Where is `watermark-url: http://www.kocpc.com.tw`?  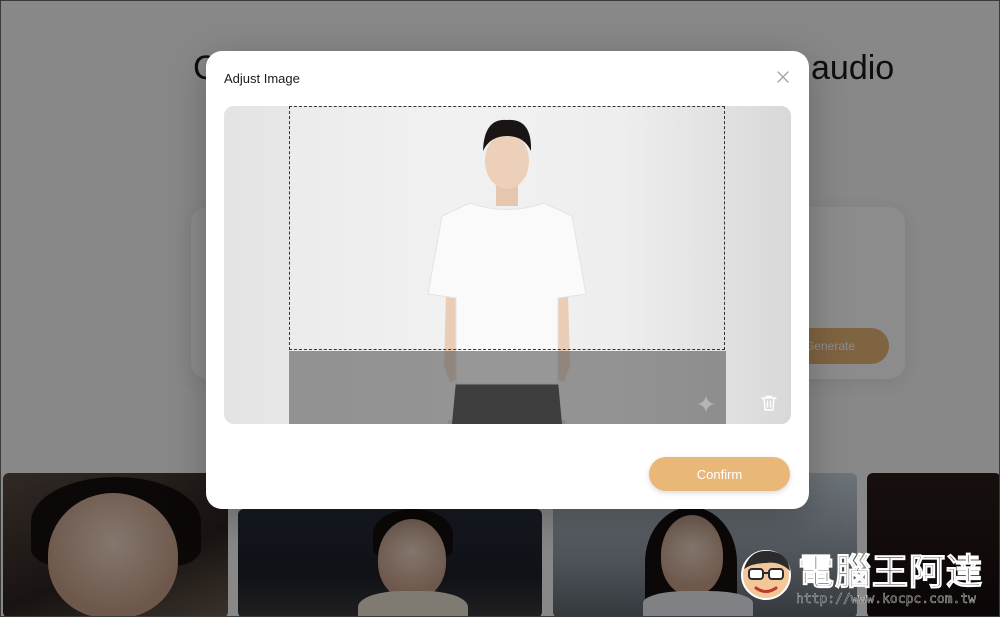
watermark-url: http://www.kocpc.com.tw is located at coordinates (886, 599).